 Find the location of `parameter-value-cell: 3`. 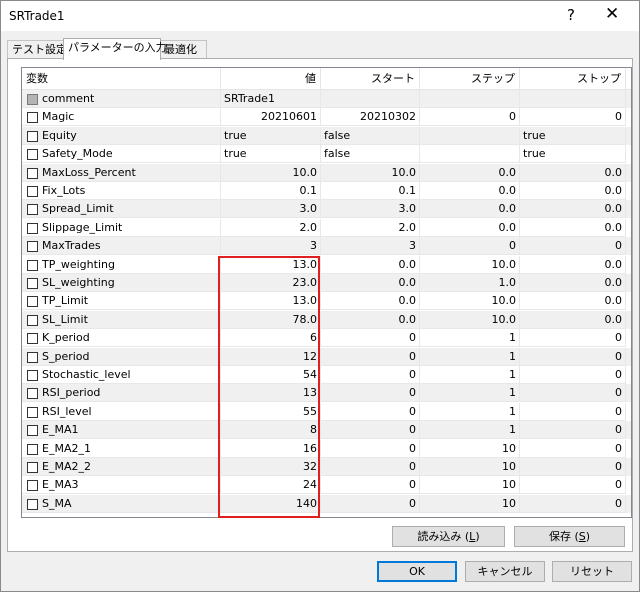

parameter-value-cell: 3 is located at coordinates (271, 246).